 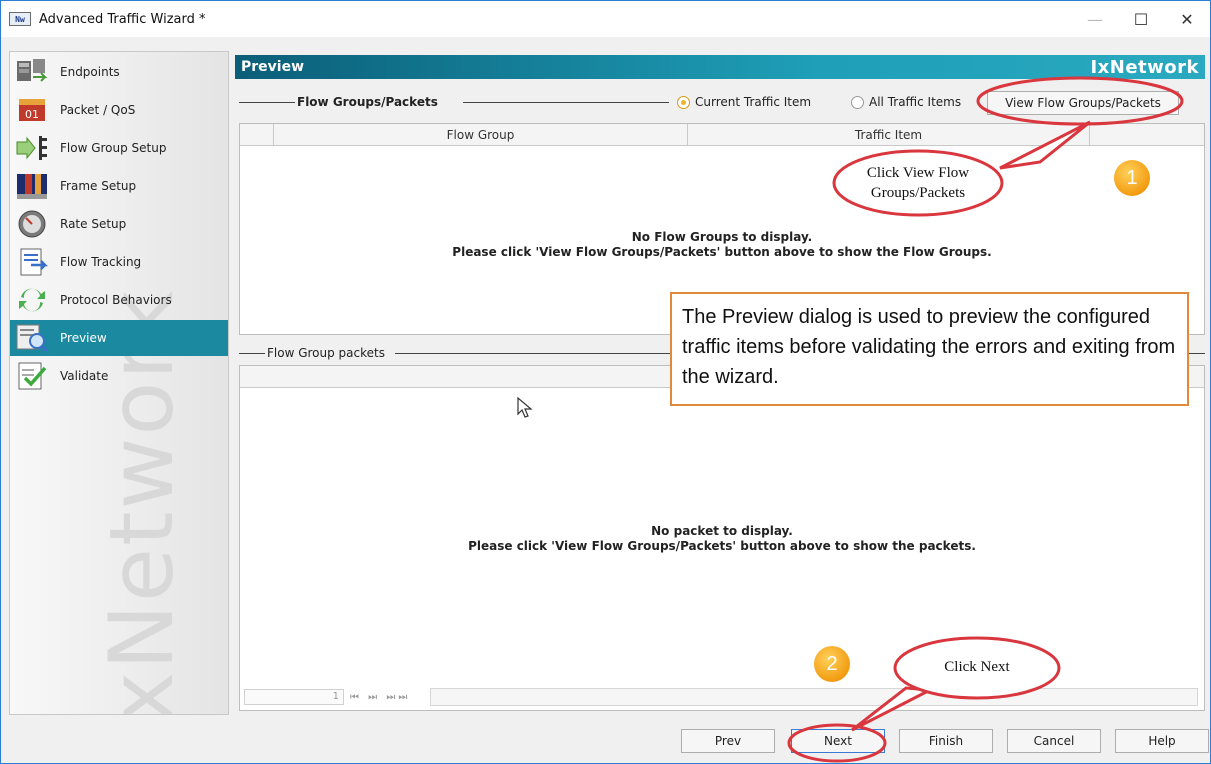 I want to click on step-badge-2: 2, so click(x=832, y=664).